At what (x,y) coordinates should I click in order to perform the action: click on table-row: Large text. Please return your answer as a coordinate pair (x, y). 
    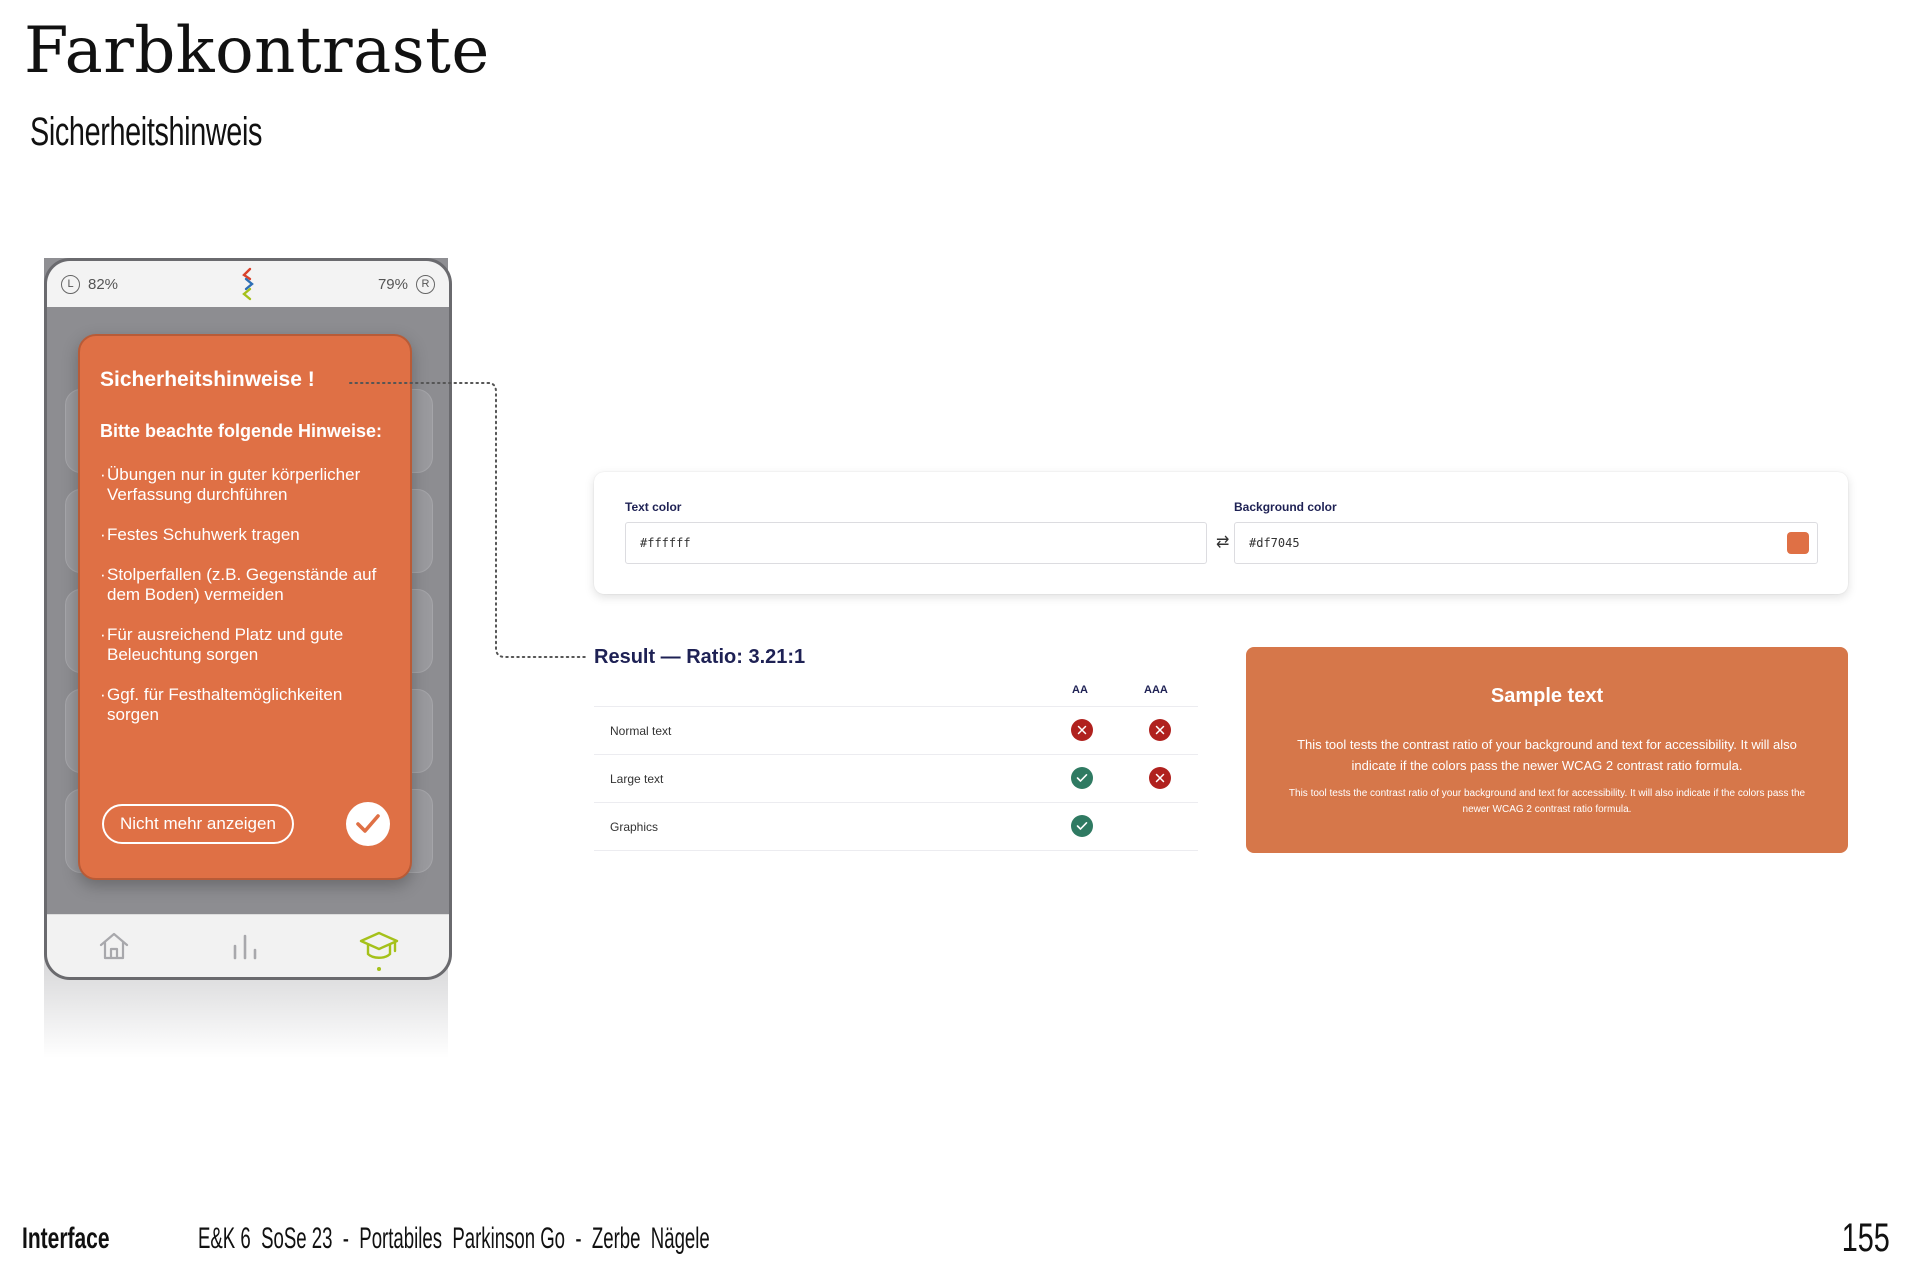
    Looking at the image, I should click on (896, 778).